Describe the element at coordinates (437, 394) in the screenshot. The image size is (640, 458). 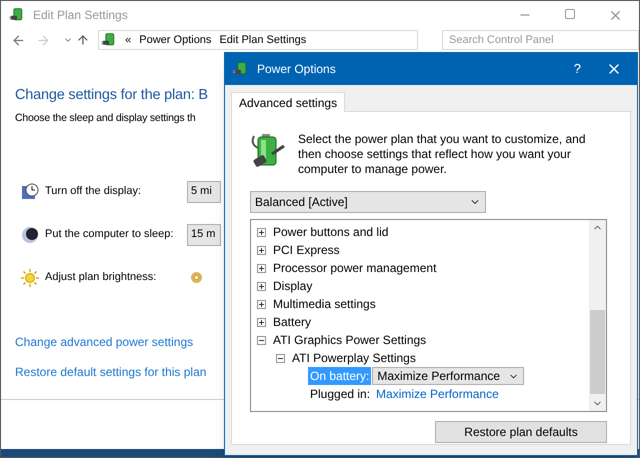
I see `value-link: Maximize Performance` at that location.